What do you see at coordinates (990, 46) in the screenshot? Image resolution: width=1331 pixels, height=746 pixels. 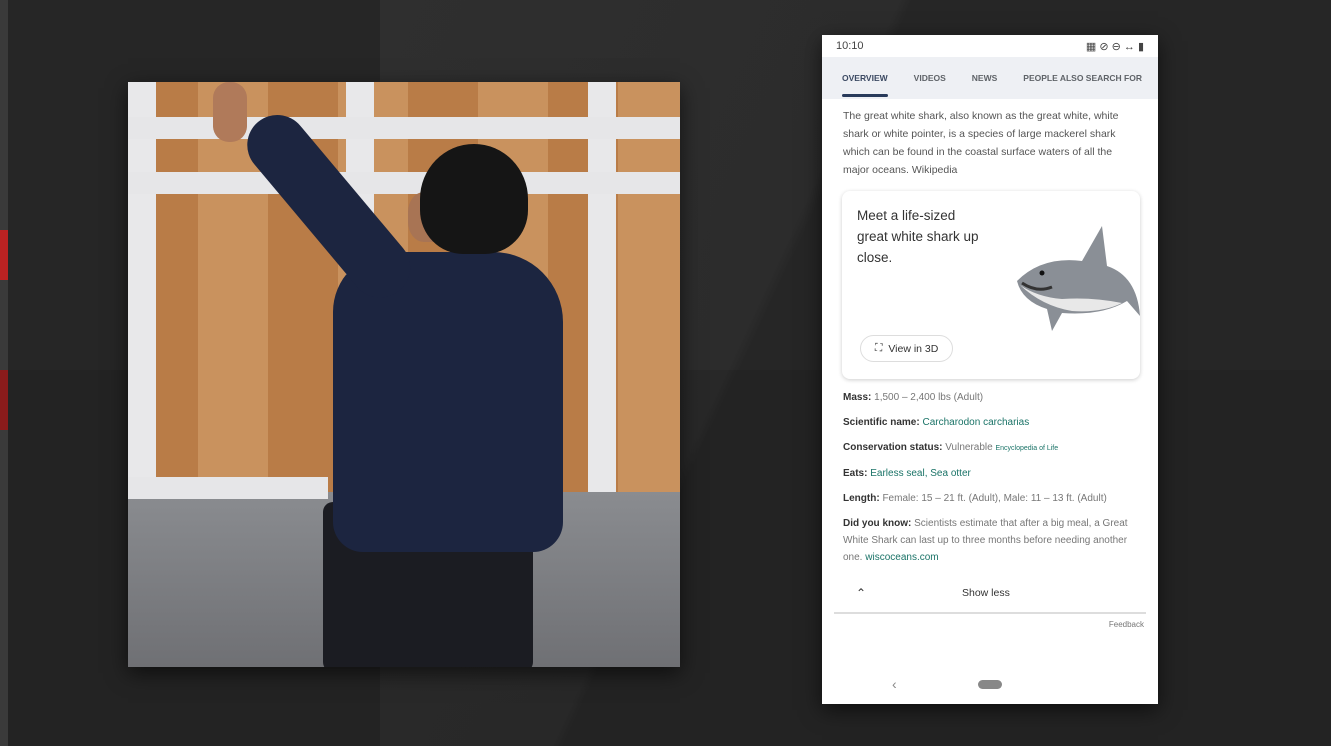 I see `status-bar: 10:10 ▦ ⊘ ⊖ ↔ ▮` at bounding box center [990, 46].